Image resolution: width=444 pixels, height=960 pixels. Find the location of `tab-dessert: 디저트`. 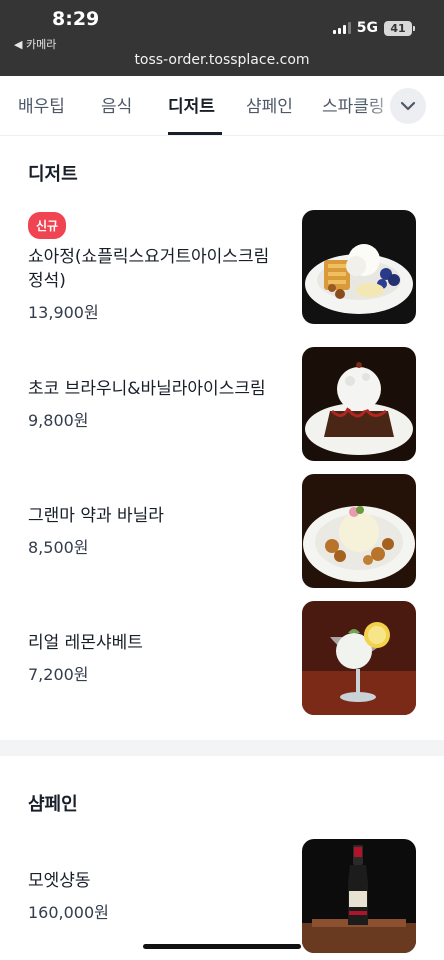

tab-dessert: 디저트 is located at coordinates (191, 104).